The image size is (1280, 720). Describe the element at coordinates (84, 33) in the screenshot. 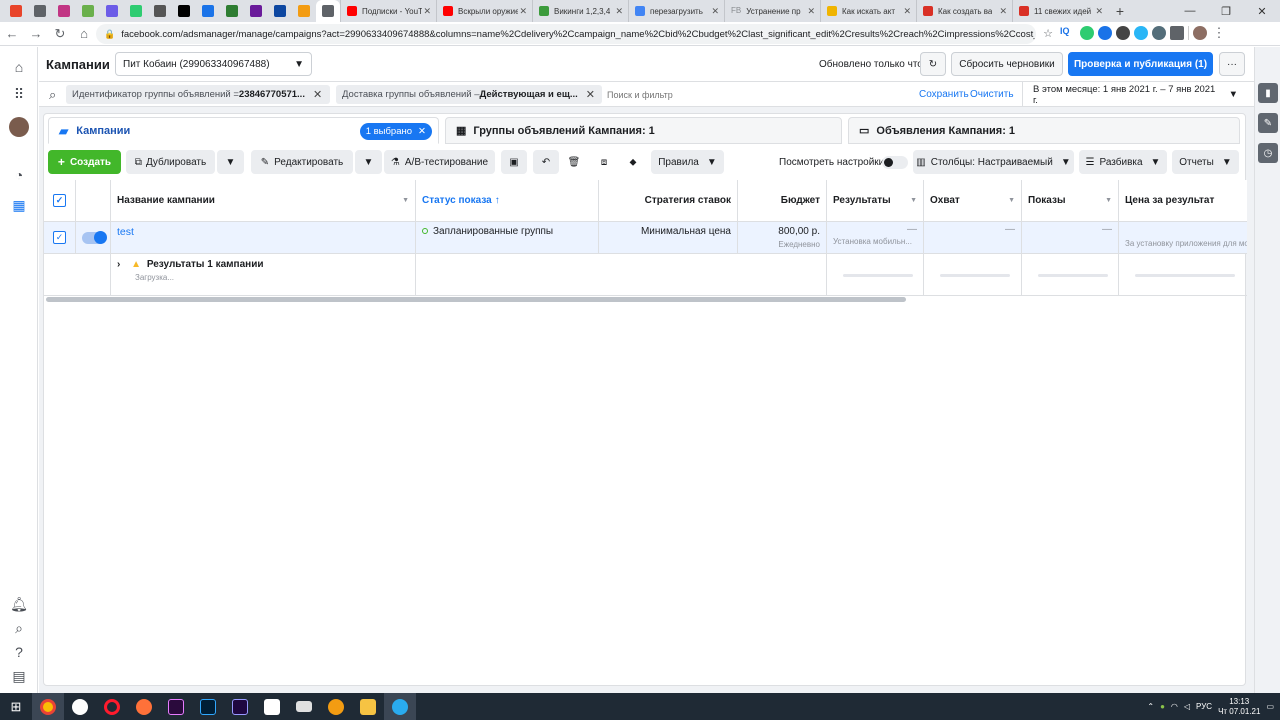

I see `home-icon: ⌂` at that location.